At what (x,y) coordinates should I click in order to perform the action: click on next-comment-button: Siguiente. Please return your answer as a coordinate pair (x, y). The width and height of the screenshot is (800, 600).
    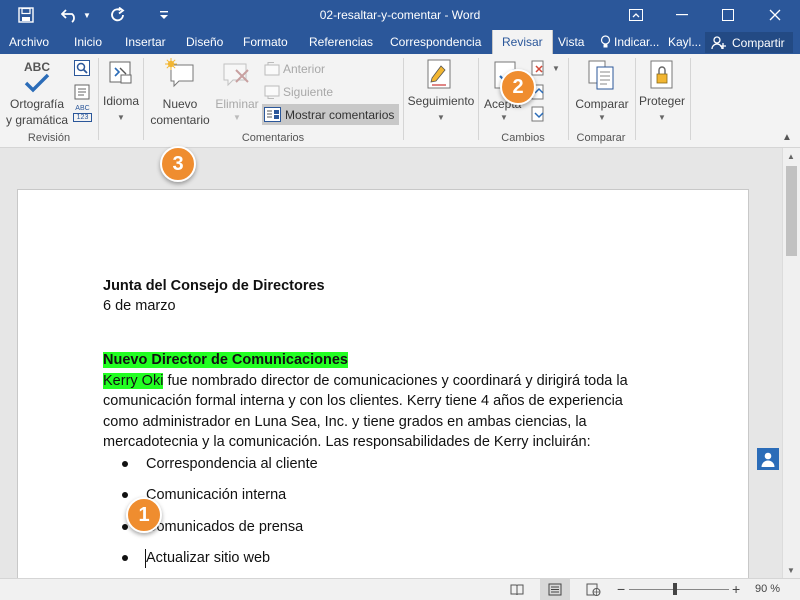
    Looking at the image, I should click on (311, 92).